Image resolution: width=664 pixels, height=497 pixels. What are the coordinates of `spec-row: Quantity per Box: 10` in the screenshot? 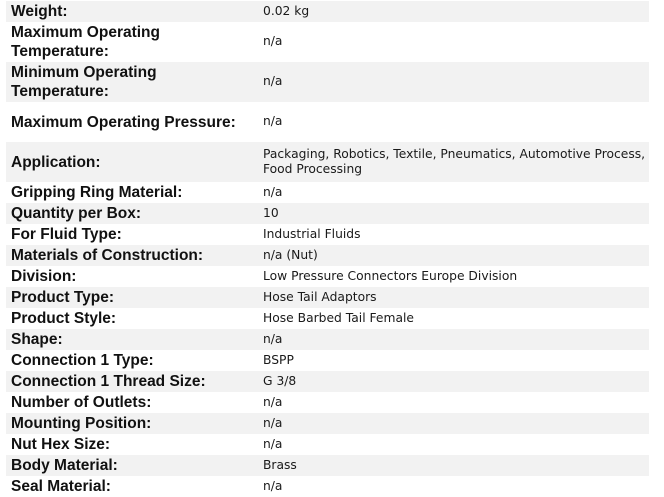 It's located at (327, 213).